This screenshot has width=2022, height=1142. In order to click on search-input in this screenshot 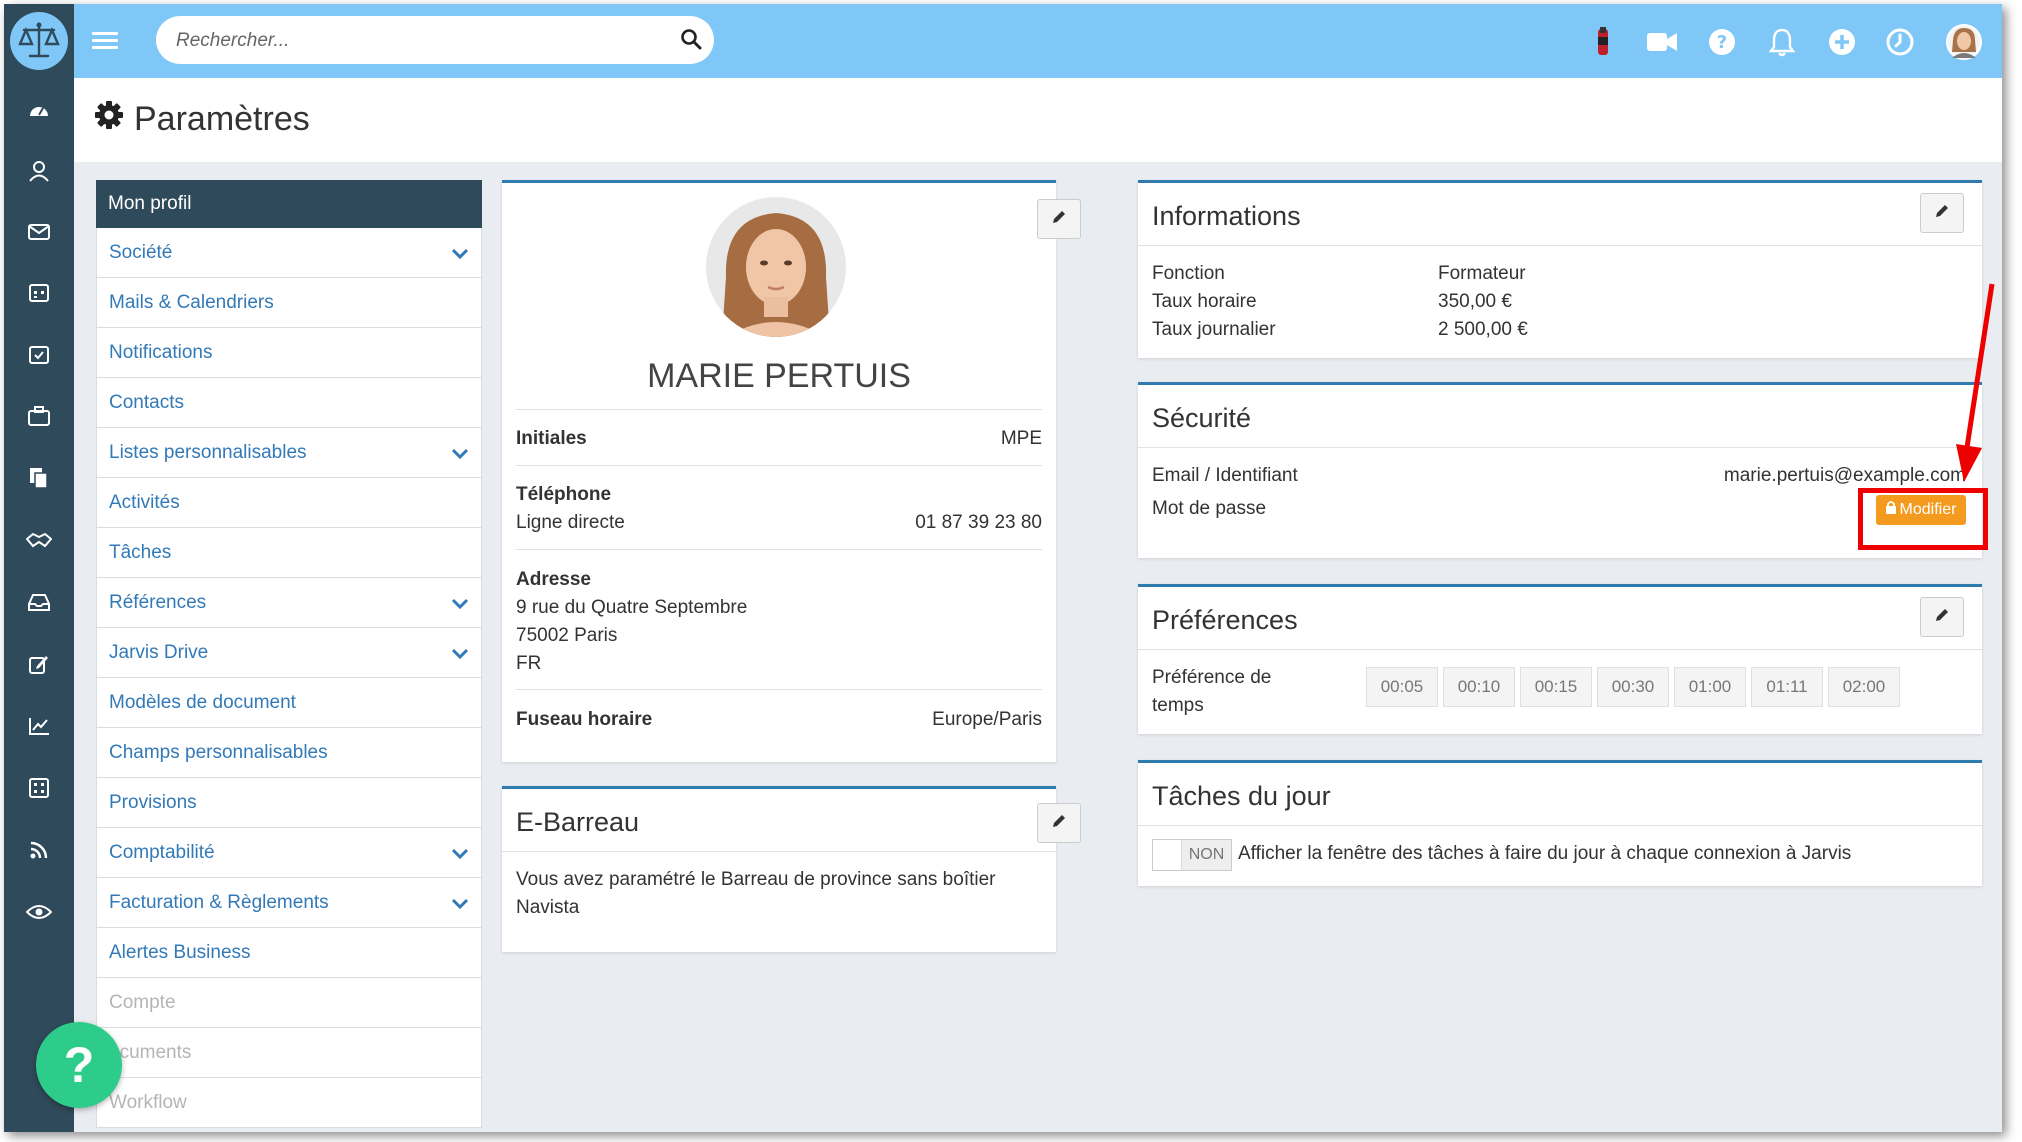, I will do `click(416, 41)`.